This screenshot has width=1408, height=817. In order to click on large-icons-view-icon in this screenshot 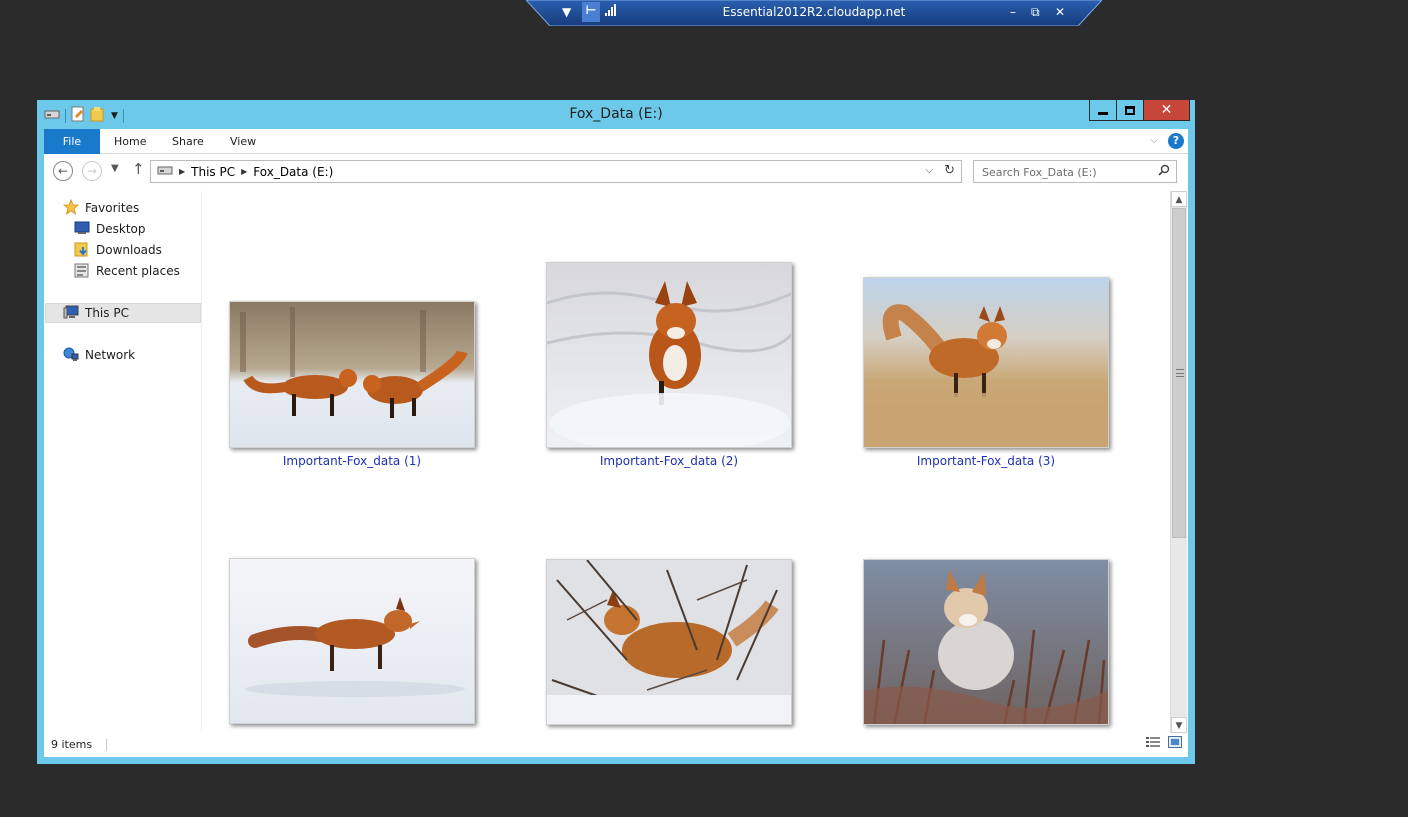, I will do `click(1175, 743)`.